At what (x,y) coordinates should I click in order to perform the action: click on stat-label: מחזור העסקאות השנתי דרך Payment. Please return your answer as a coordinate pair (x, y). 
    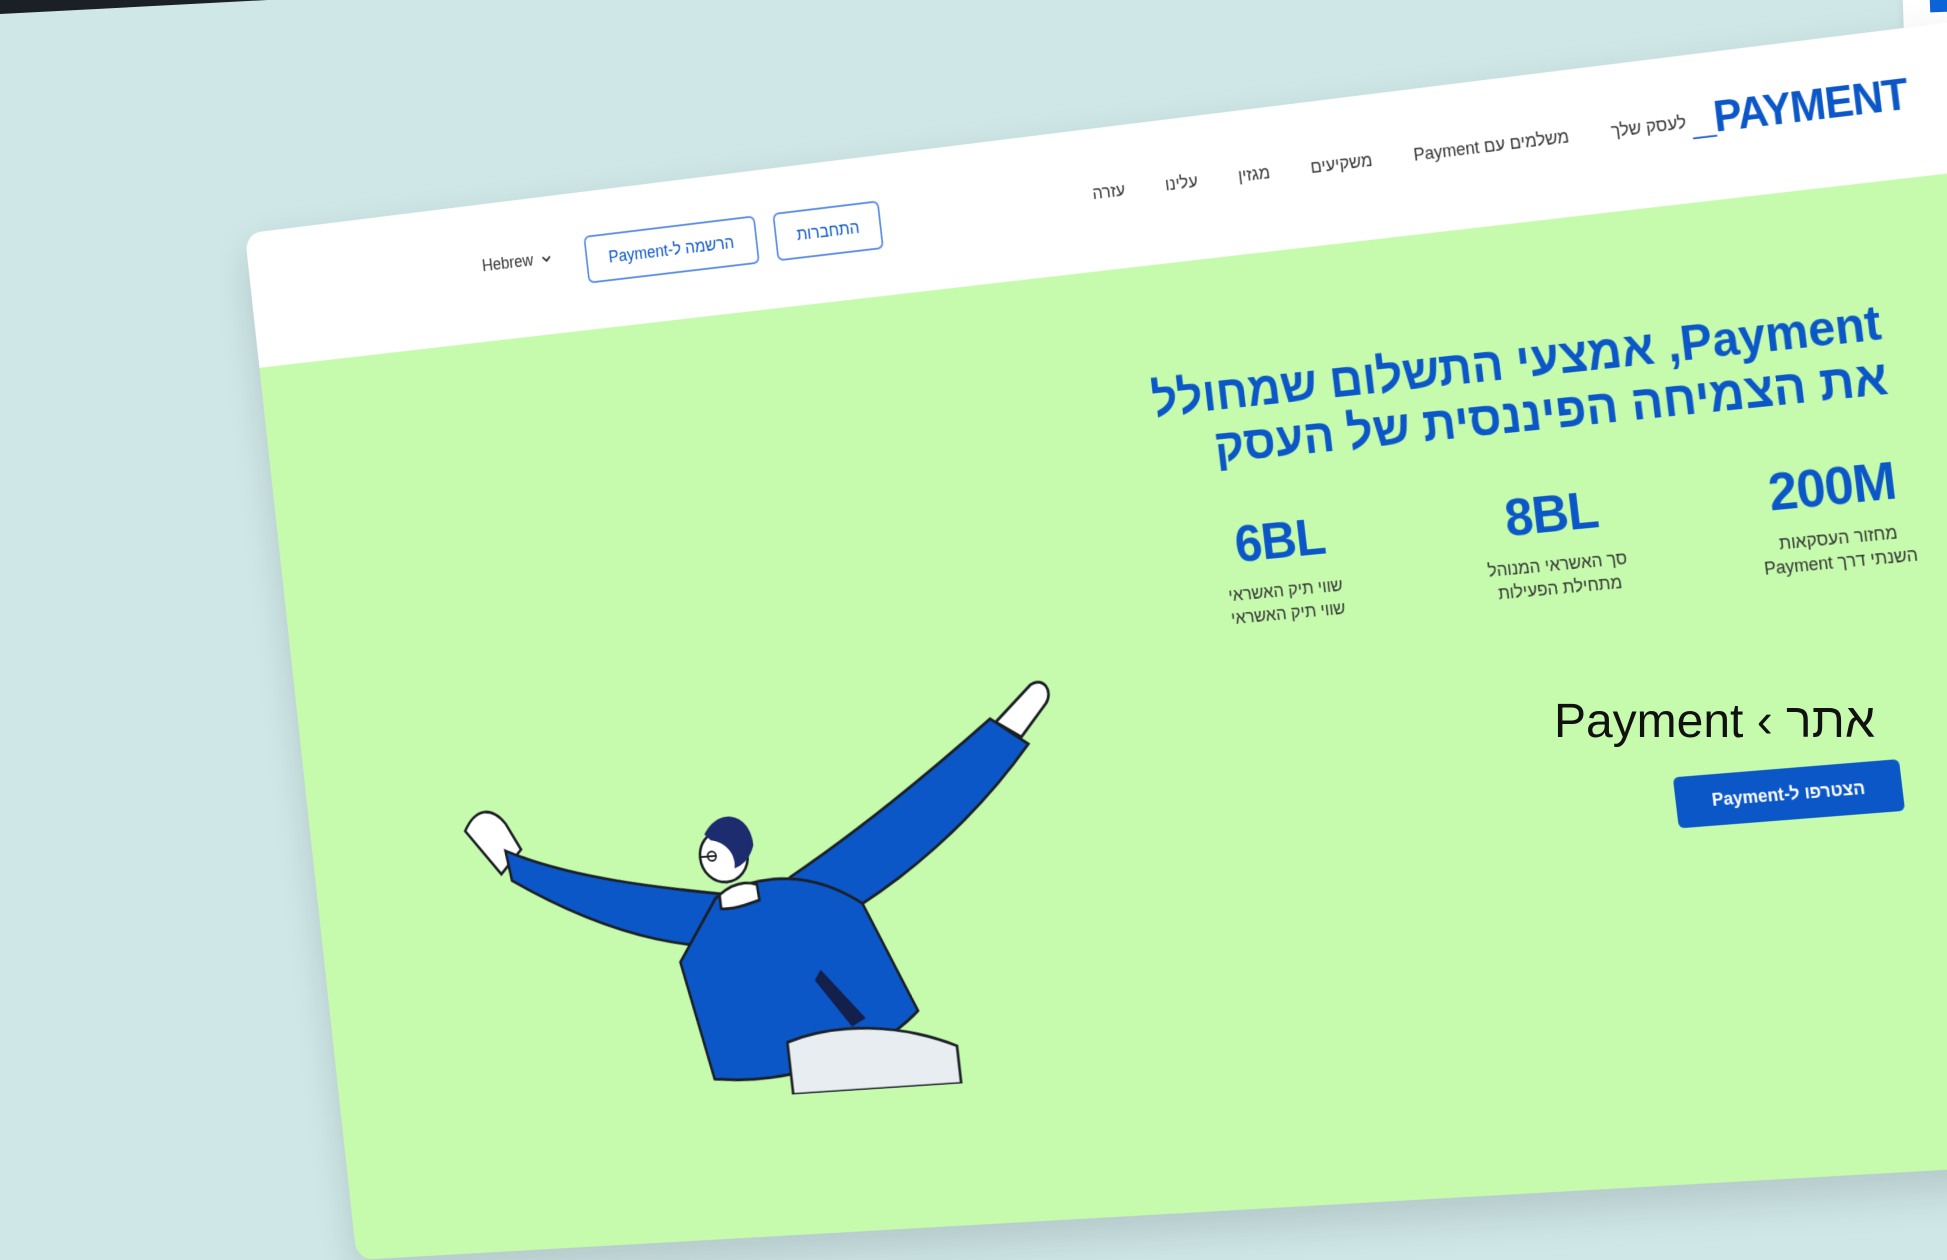
    Looking at the image, I should click on (1840, 549).